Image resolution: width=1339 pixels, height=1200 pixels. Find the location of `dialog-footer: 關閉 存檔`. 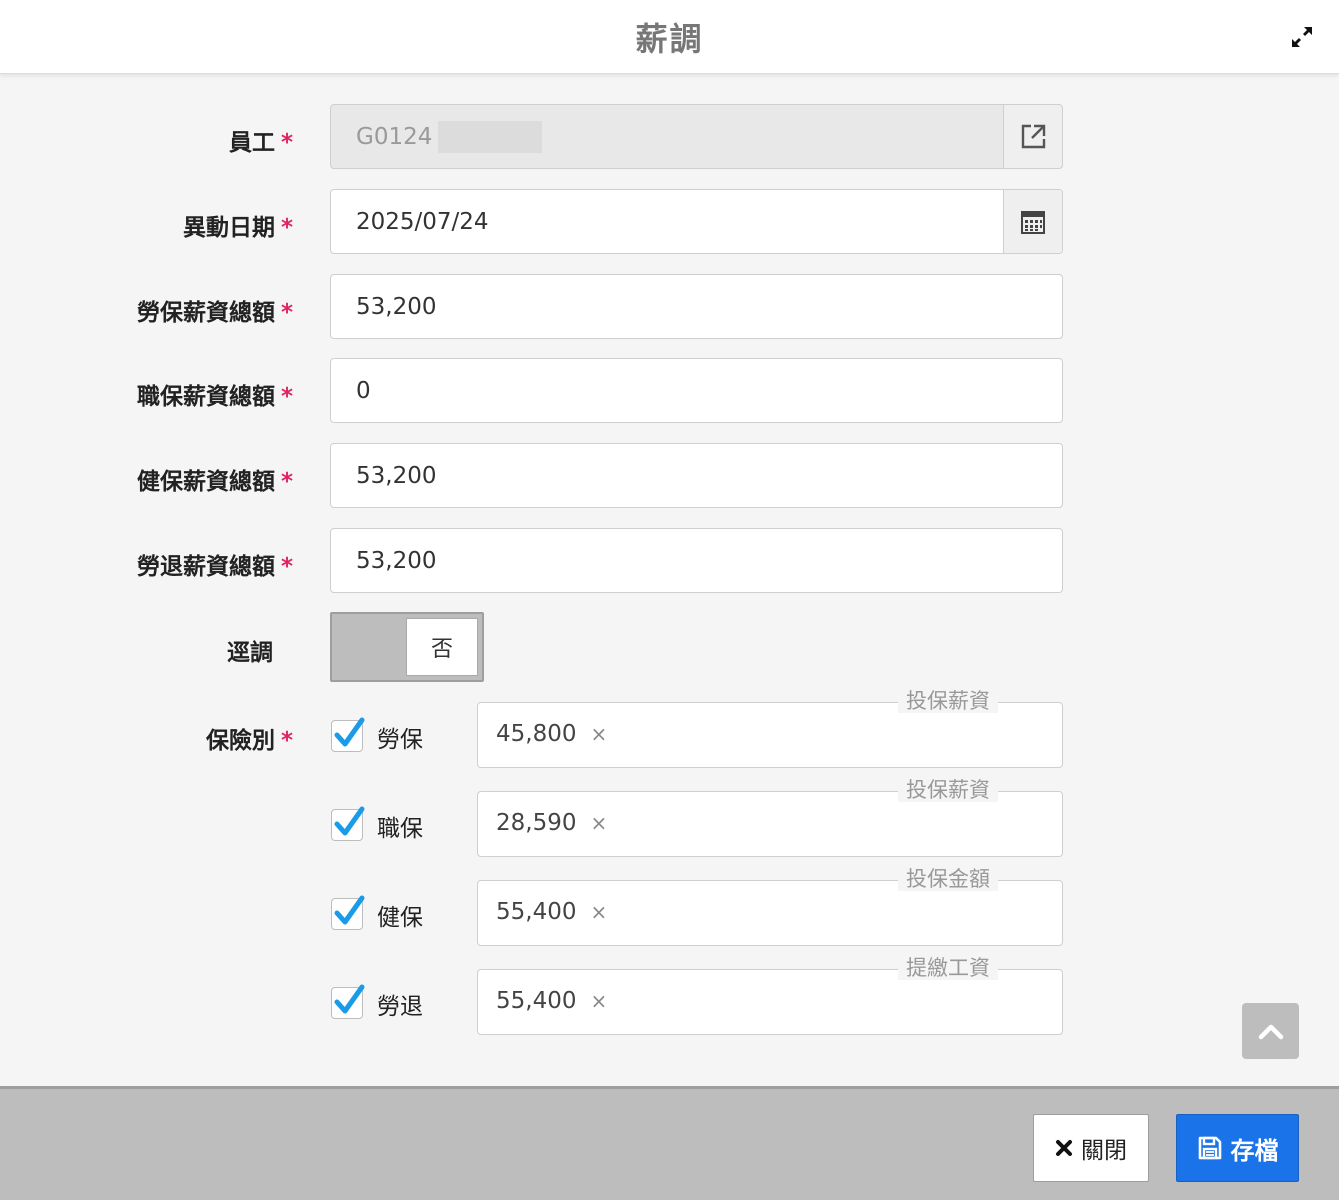

dialog-footer: 關閉 存檔 is located at coordinates (669, 1143).